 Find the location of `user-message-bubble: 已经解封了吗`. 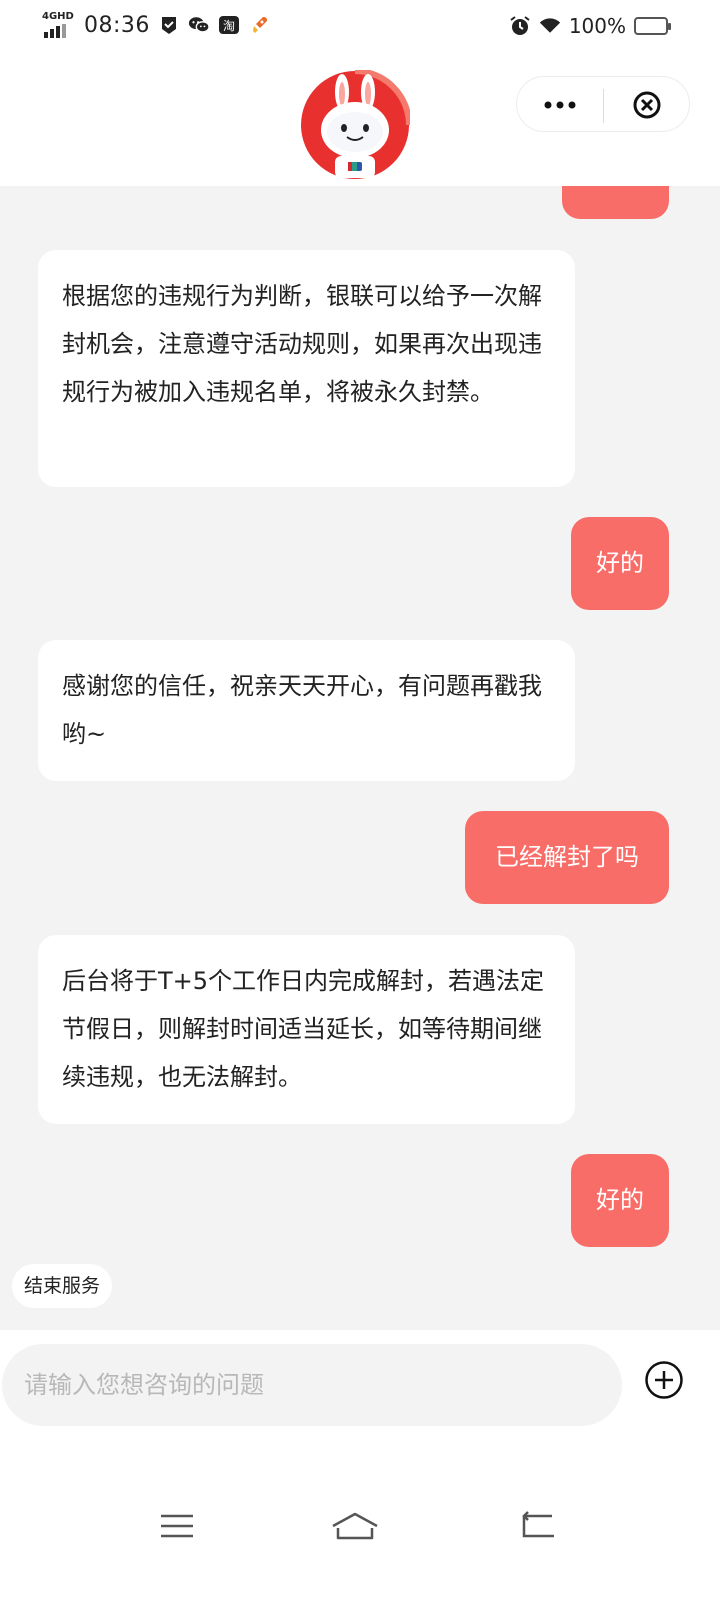

user-message-bubble: 已经解封了吗 is located at coordinates (567, 857).